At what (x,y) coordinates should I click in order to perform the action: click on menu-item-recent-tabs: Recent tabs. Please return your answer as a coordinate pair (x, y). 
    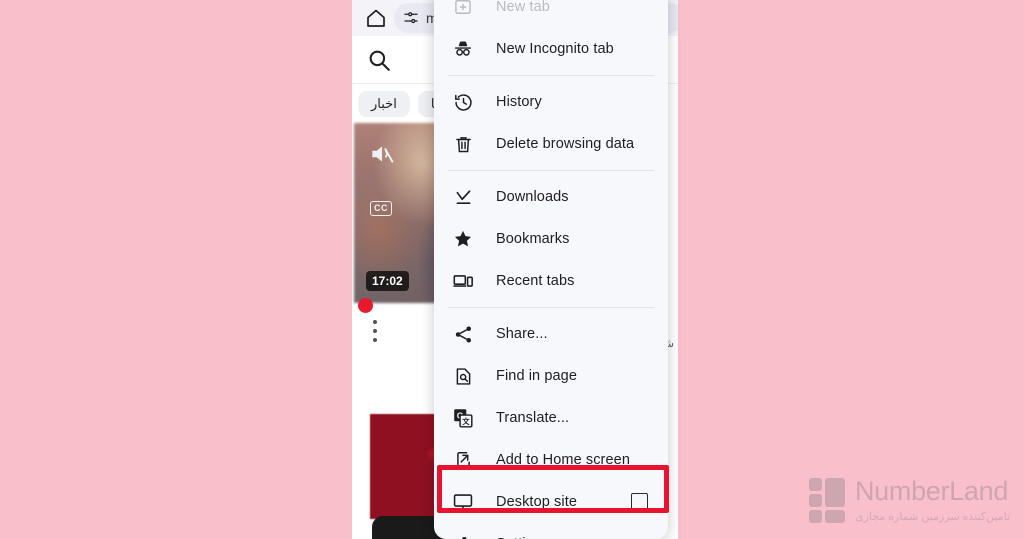
    Looking at the image, I should click on (551, 281).